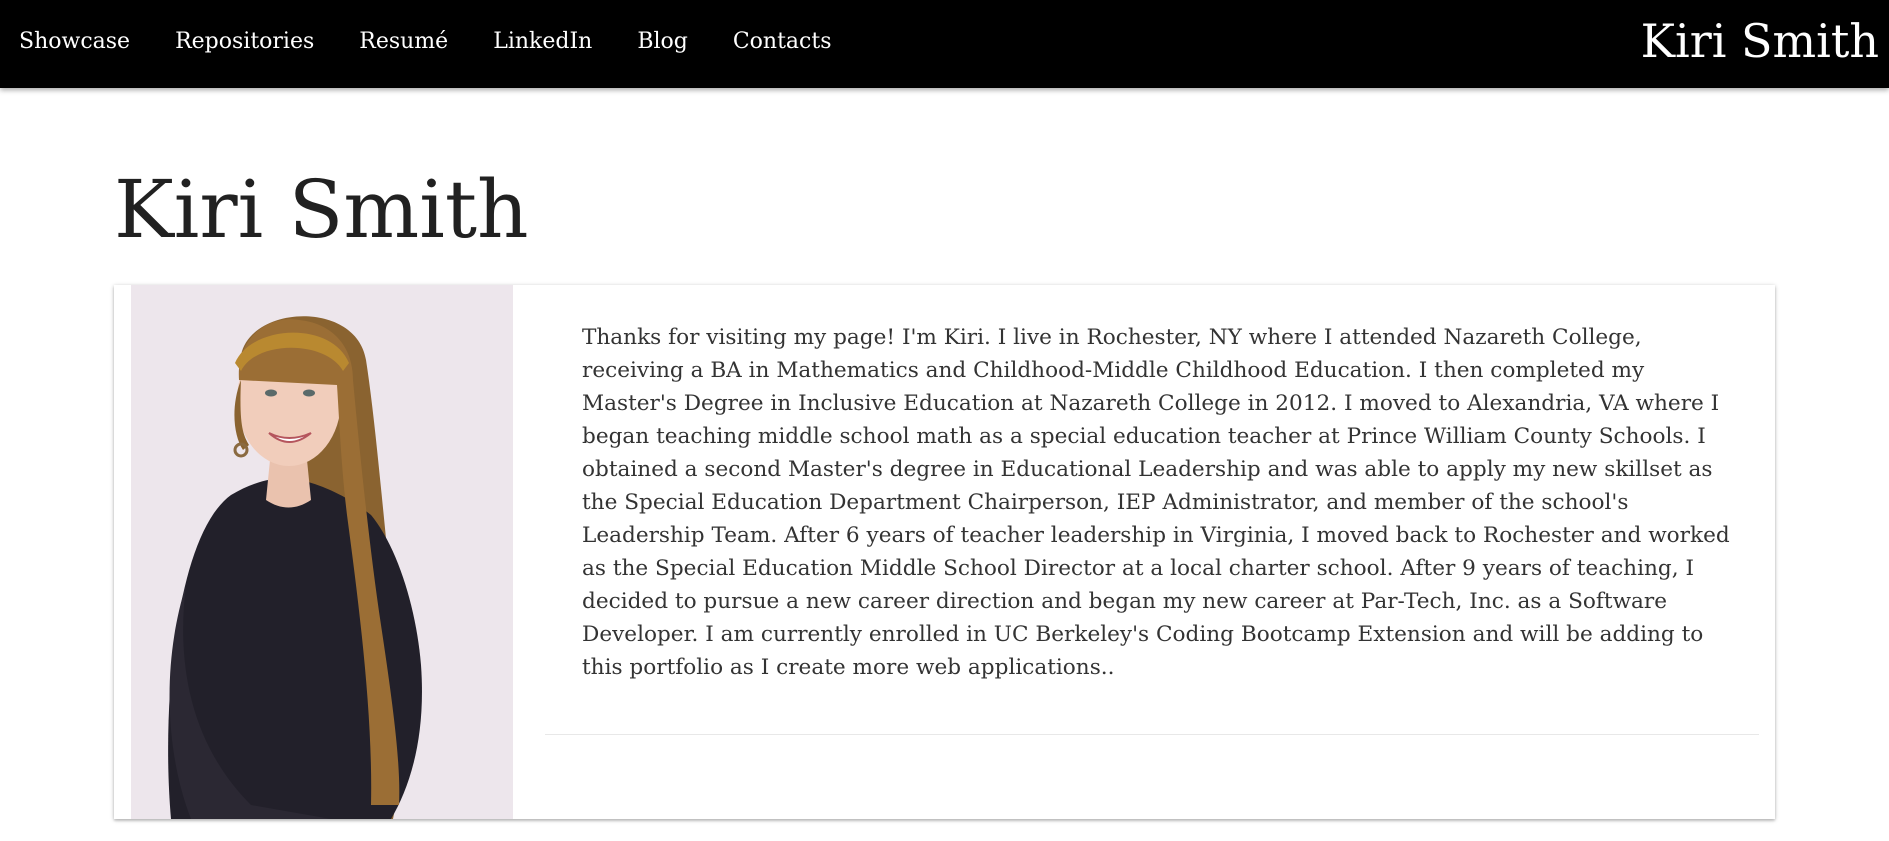 This screenshot has height=841, width=1889. I want to click on nav-item-blog: Blog, so click(662, 41).